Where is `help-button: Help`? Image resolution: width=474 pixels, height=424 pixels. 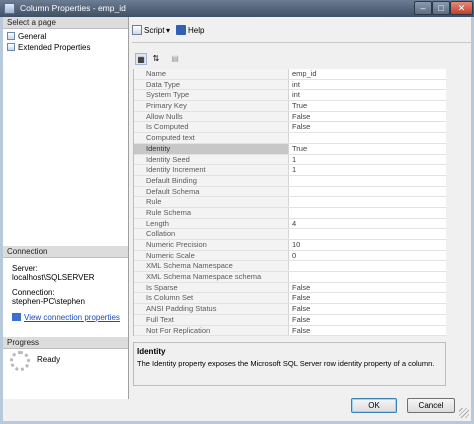 help-button: Help is located at coordinates (190, 31).